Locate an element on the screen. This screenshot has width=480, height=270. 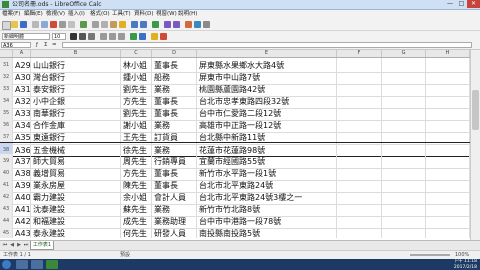
sum-icon: Σ is located at coordinates (45, 45).